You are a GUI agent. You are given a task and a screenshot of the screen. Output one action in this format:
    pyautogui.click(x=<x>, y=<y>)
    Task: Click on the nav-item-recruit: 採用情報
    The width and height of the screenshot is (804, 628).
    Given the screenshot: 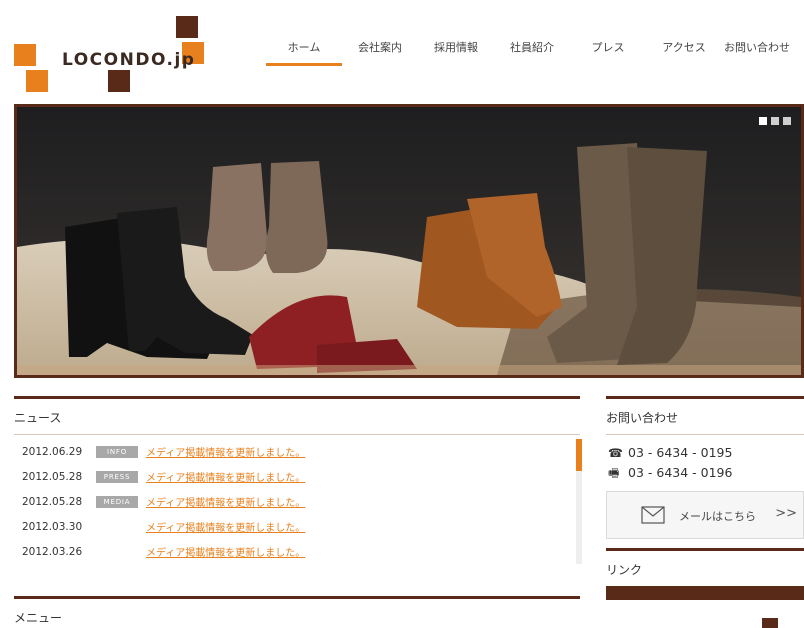 What is the action you would take?
    pyautogui.click(x=456, y=53)
    